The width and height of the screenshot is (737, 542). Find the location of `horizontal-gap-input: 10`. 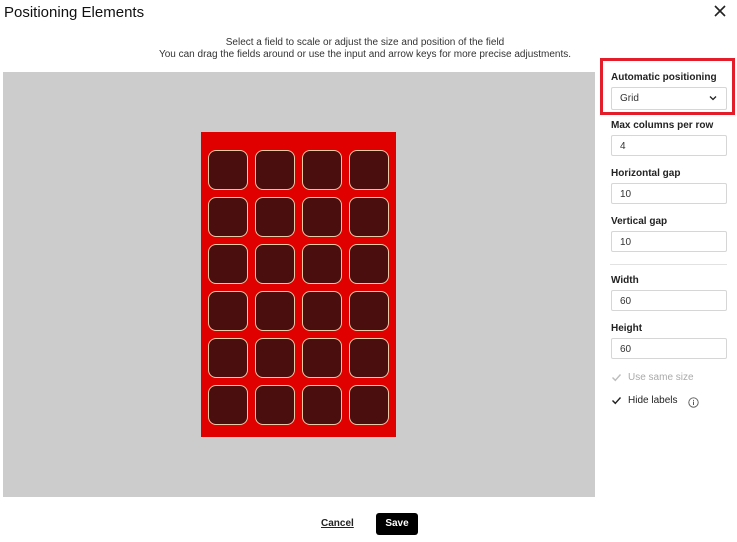

horizontal-gap-input: 10 is located at coordinates (669, 193).